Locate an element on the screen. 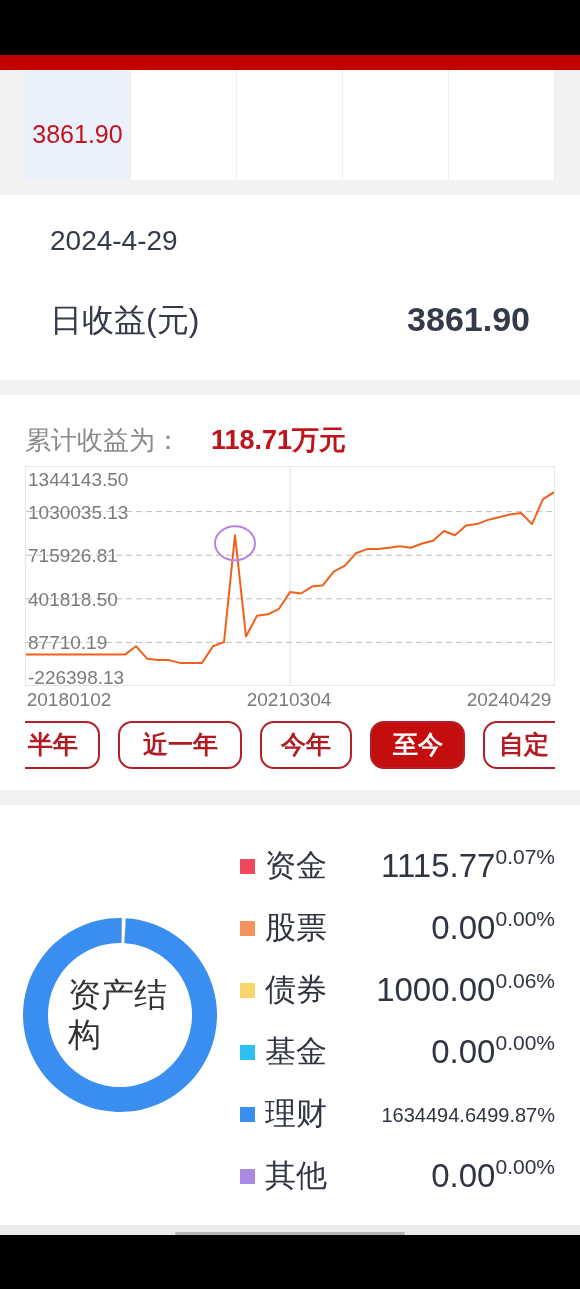 Image resolution: width=580 pixels, height=1289 pixels. donut-title: 资产结构 is located at coordinates (118, 1015).